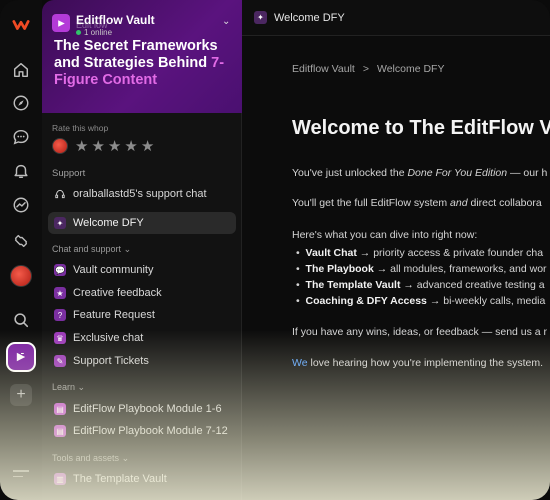 The height and width of the screenshot is (500, 550). What do you see at coordinates (21, 395) in the screenshot?
I see `add-icon: +` at bounding box center [21, 395].